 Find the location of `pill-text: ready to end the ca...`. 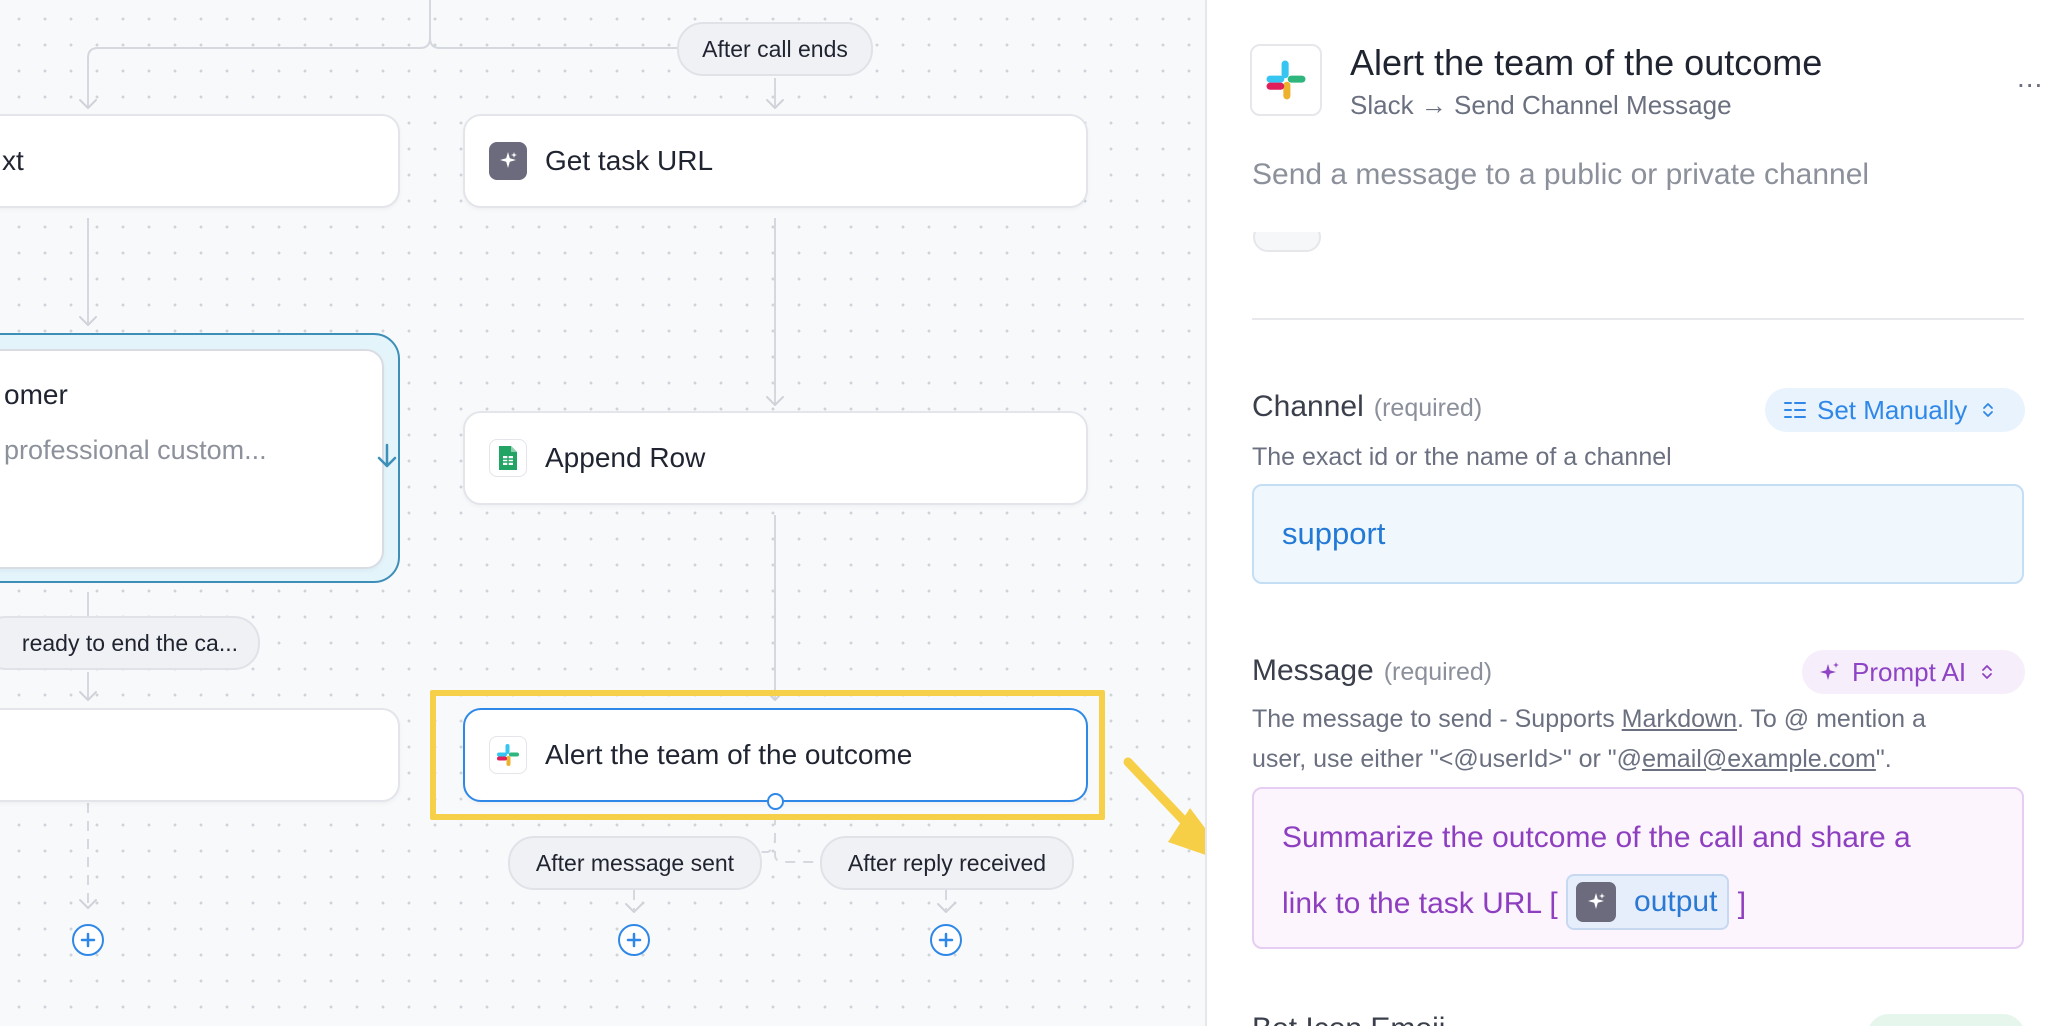

pill-text: ready to end the ca... is located at coordinates (129, 642).